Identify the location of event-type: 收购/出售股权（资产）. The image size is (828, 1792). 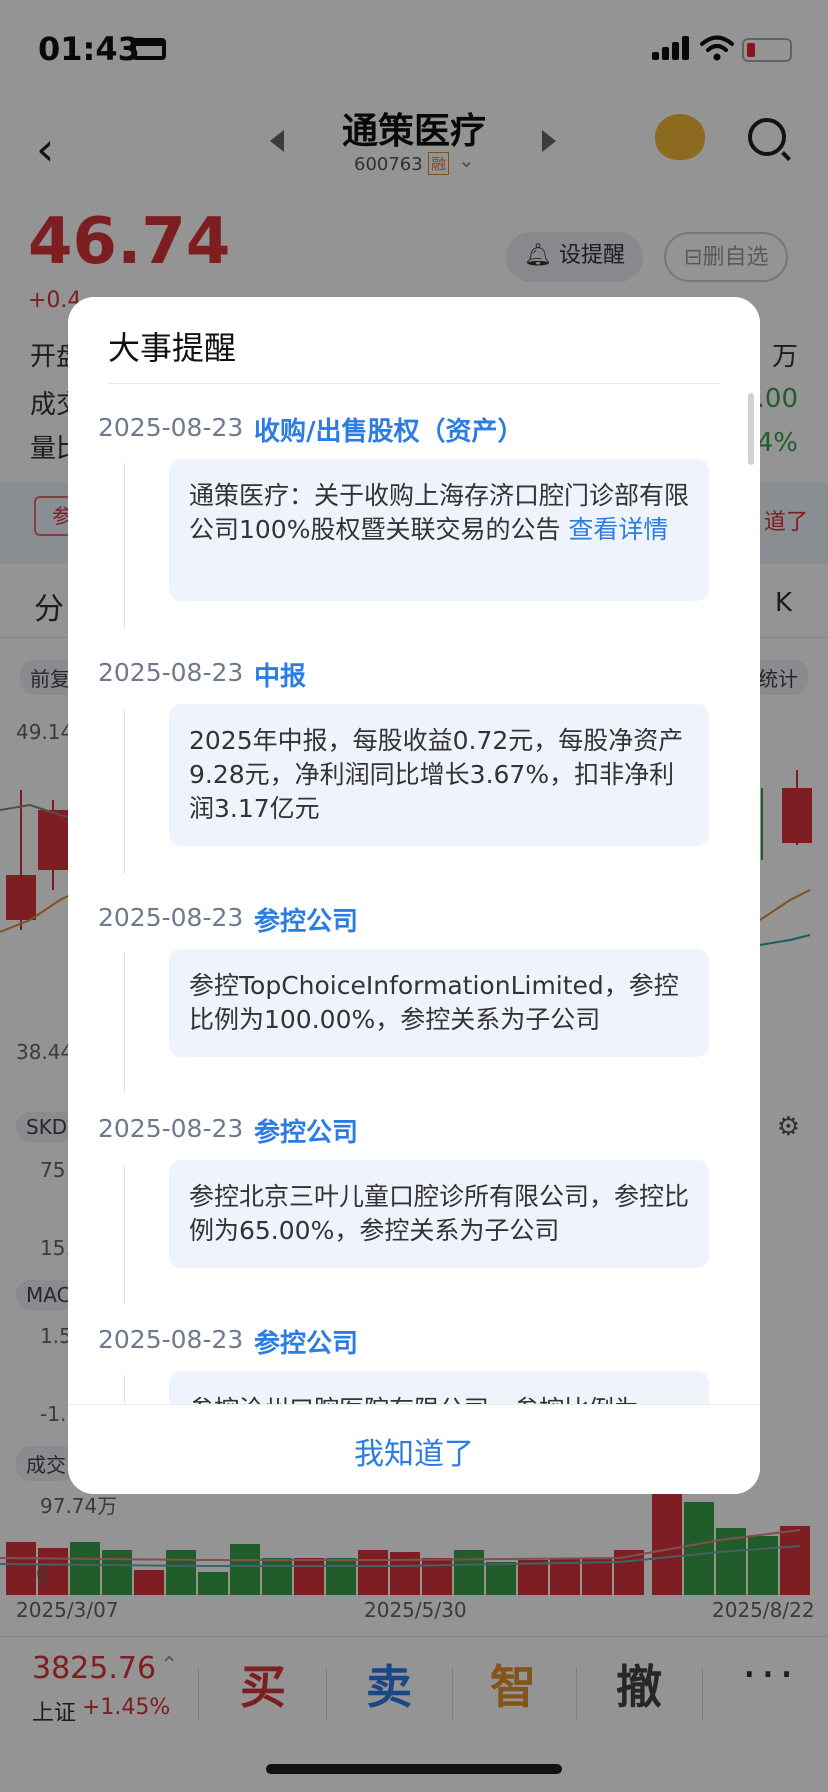
(389, 429).